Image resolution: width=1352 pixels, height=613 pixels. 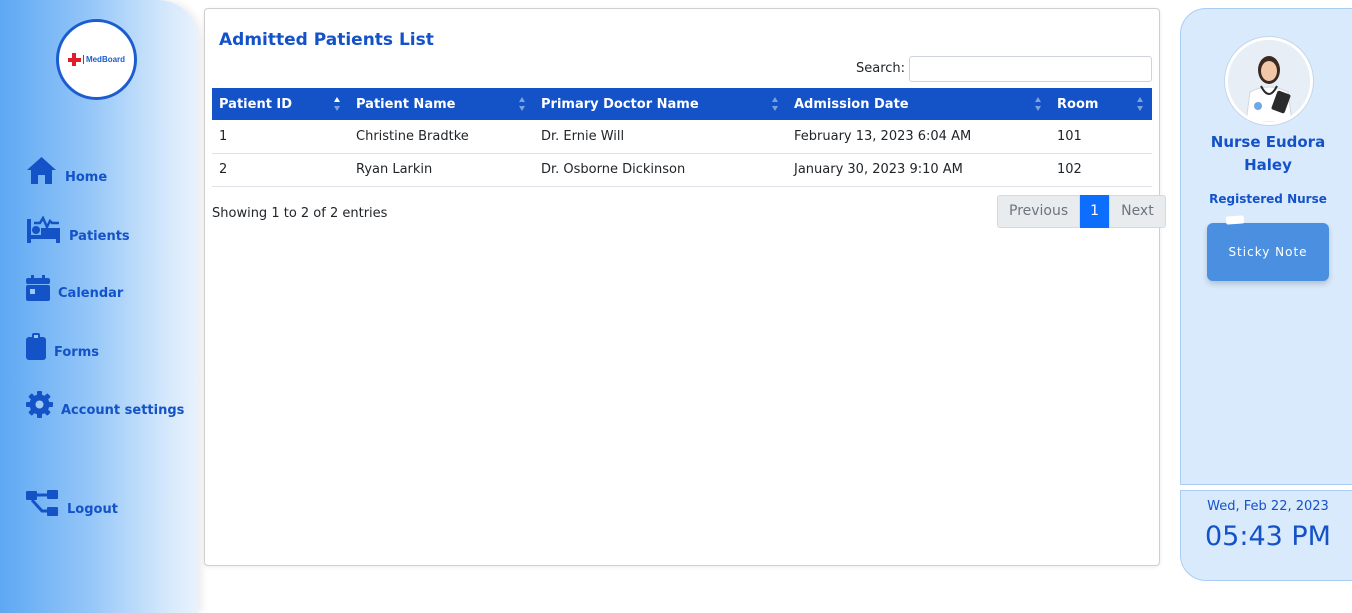 What do you see at coordinates (337, 104) in the screenshot?
I see `sort-ascending-icon` at bounding box center [337, 104].